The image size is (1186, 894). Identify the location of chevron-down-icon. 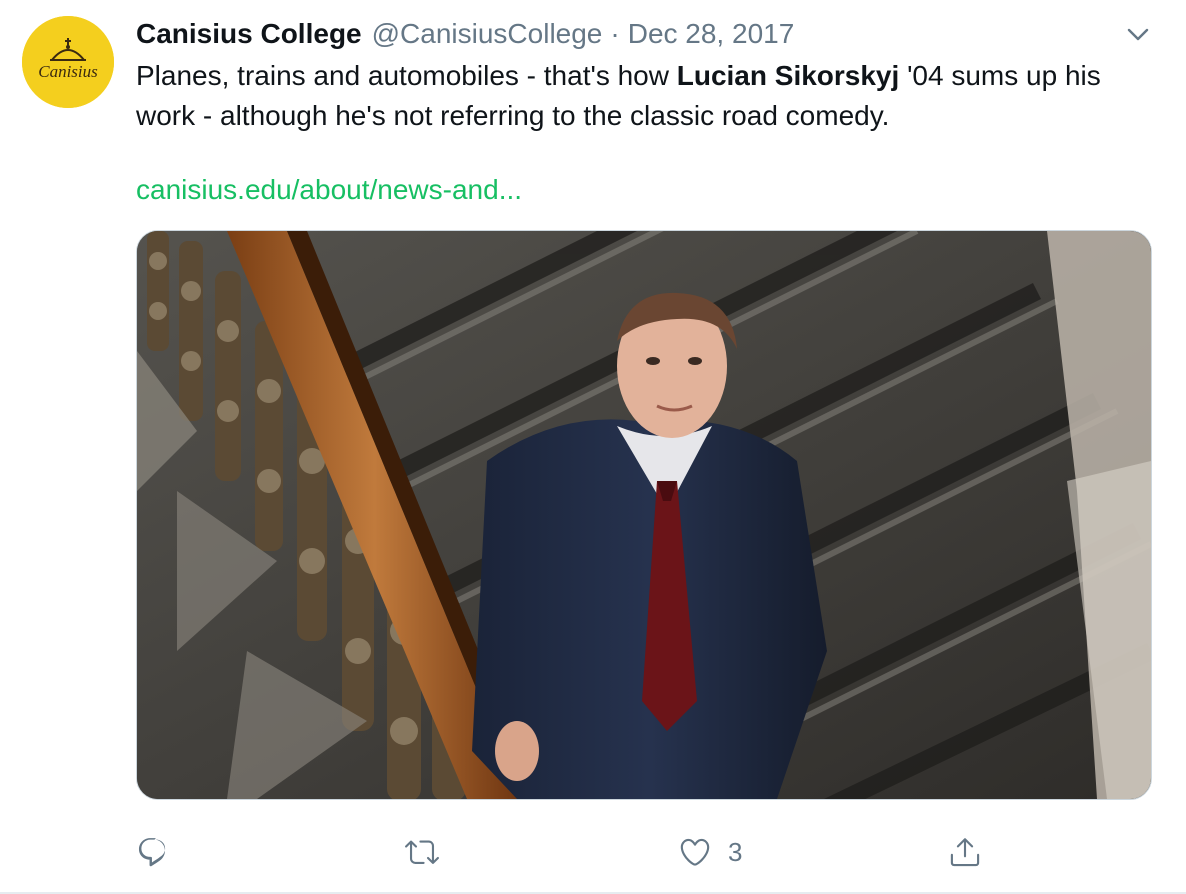
(1138, 34).